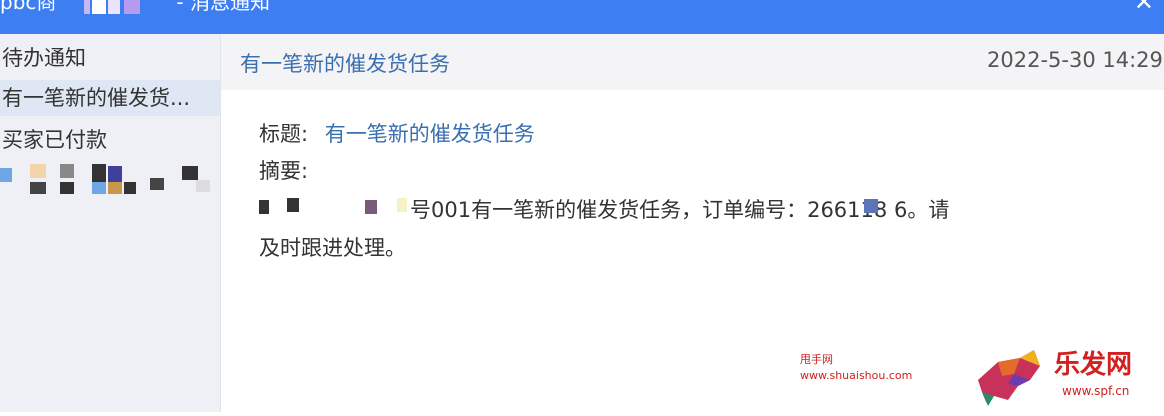 This screenshot has height=416, width=1164. I want to click on message-subject: 有一笔新的催发货任务, so click(345, 64).